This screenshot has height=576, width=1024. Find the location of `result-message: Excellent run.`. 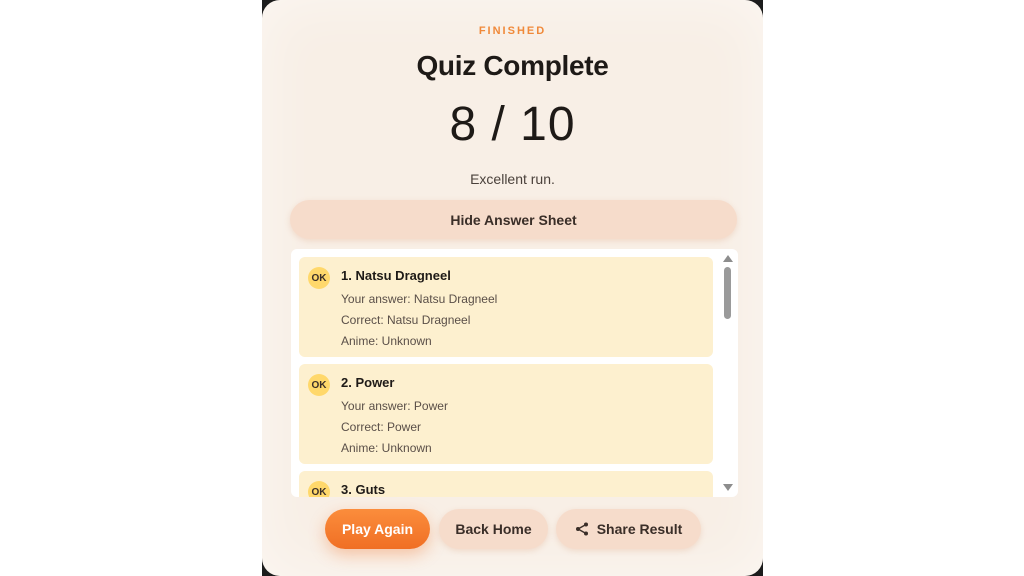

result-message: Excellent run. is located at coordinates (512, 179).